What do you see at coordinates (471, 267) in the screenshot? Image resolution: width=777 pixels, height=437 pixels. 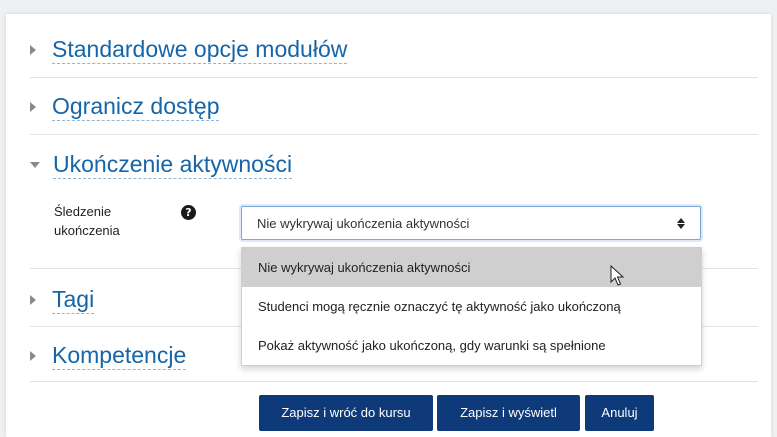 I see `option-no-tracking: Nie wykrywaj ukończenia aktywności` at bounding box center [471, 267].